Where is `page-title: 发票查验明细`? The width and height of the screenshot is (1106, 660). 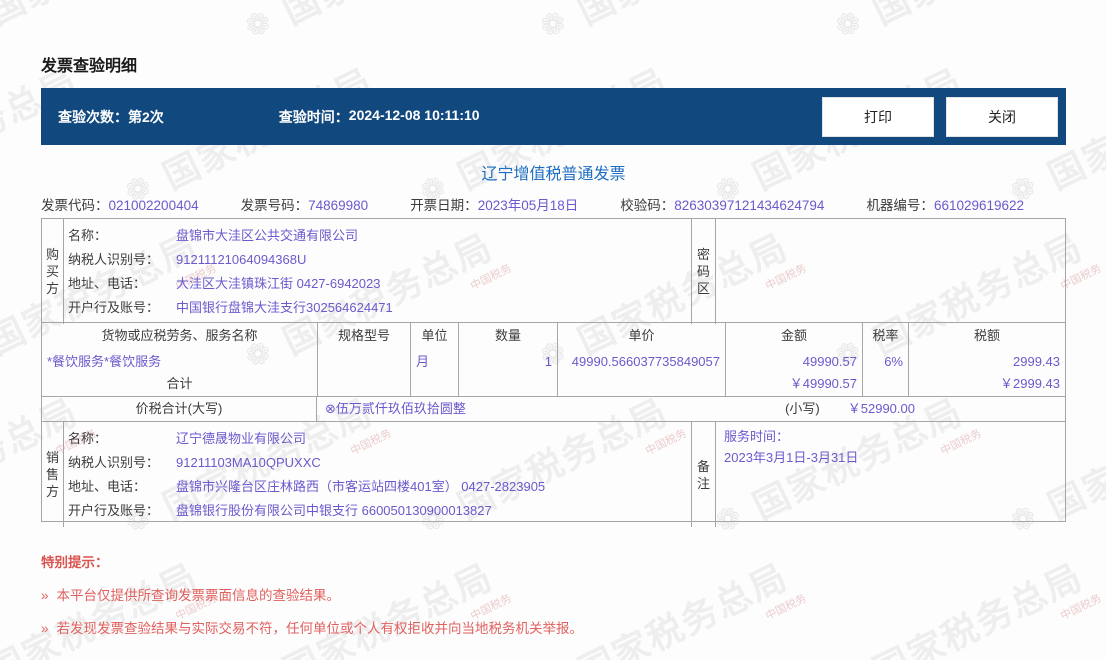
page-title: 发票查验明细 is located at coordinates (89, 66).